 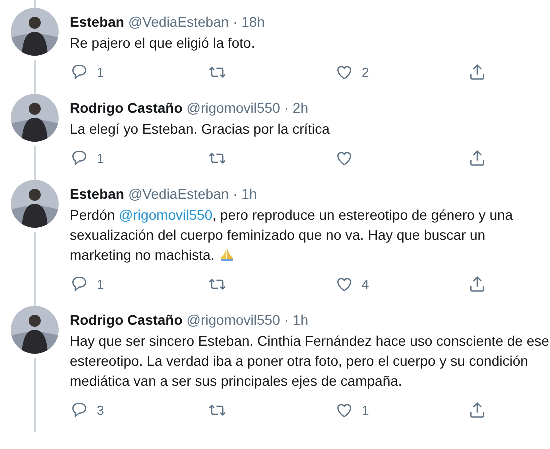 What do you see at coordinates (292, 235) in the screenshot?
I see `tweet-text: Perdón @rigomovil550, pero reproduce un estereotipo de género y una sexualización del cuerpo feminizado que no va. Hay que buscar un marketing no machista.` at bounding box center [292, 235].